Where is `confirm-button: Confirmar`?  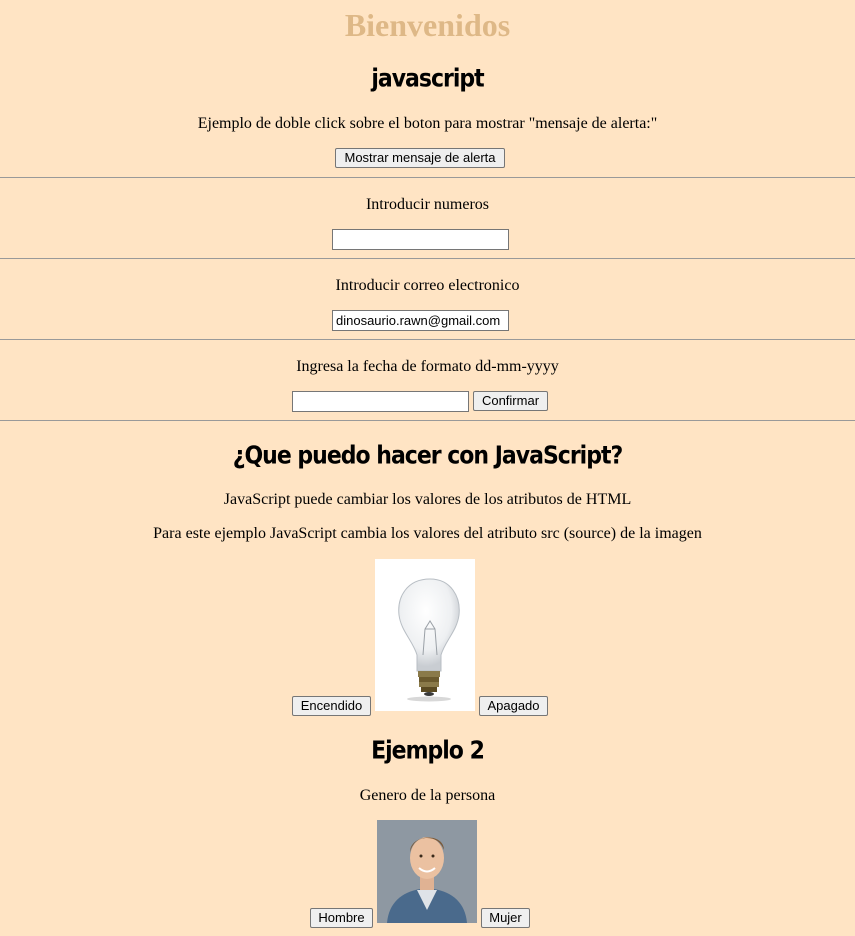 confirm-button: Confirmar is located at coordinates (510, 401).